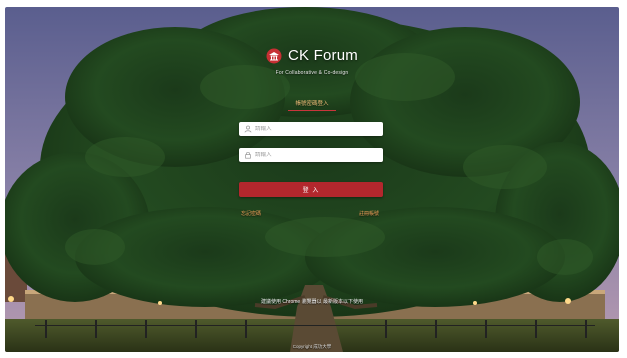 The height and width of the screenshot is (358, 627). I want to click on browser-notice: 建議使用 Chrome 瀏覽器以 最新版本以下使用, so click(312, 302).